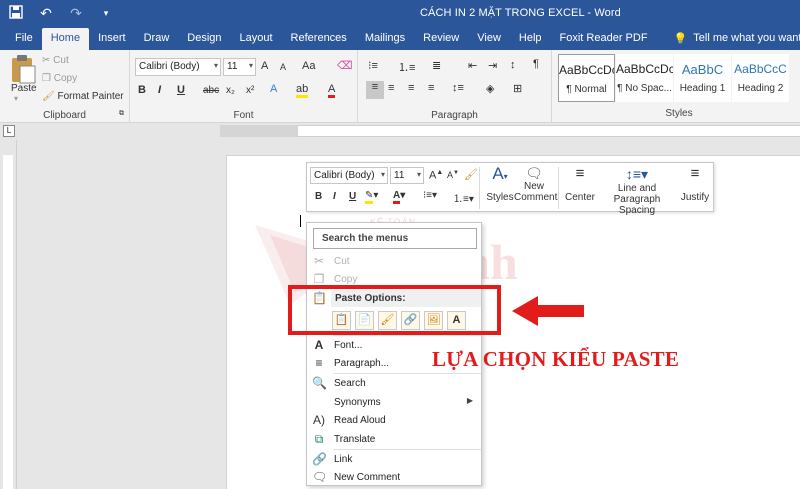 This screenshot has width=800, height=489. I want to click on copy-label: Copy, so click(65, 78).